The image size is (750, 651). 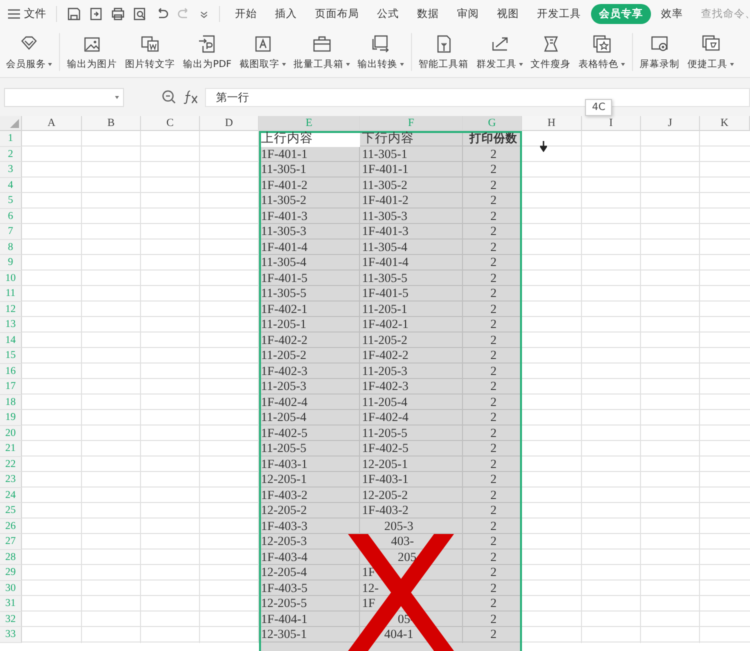 I want to click on table-cell: 11-205-4, so click(x=385, y=402).